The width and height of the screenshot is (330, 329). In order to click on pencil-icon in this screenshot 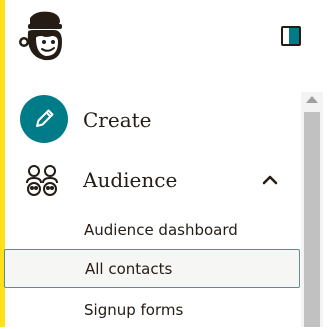, I will do `click(44, 119)`.